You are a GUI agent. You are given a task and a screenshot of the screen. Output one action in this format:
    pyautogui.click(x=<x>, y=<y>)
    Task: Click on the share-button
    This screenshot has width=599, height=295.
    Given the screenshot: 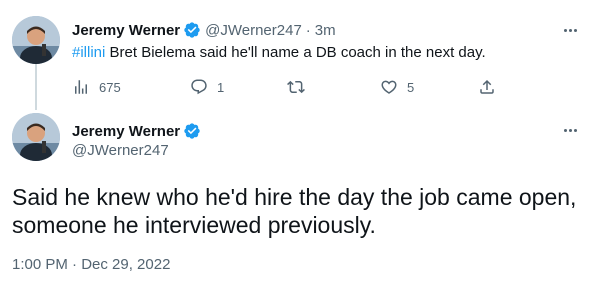 What is the action you would take?
    pyautogui.click(x=487, y=87)
    